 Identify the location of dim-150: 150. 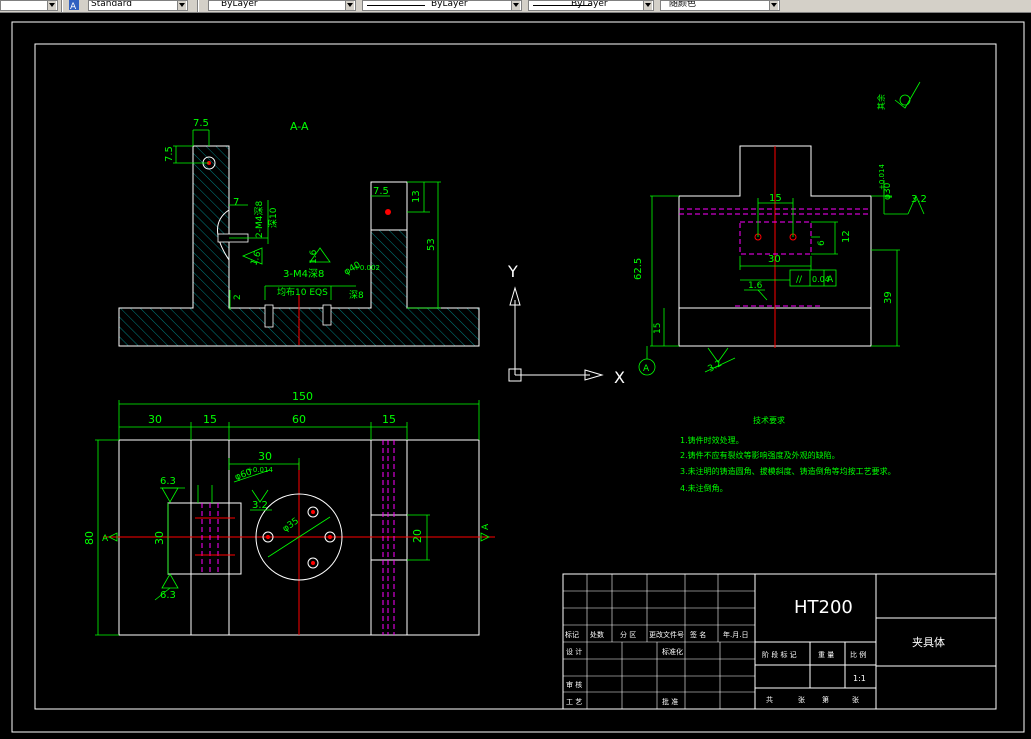
(302, 396).